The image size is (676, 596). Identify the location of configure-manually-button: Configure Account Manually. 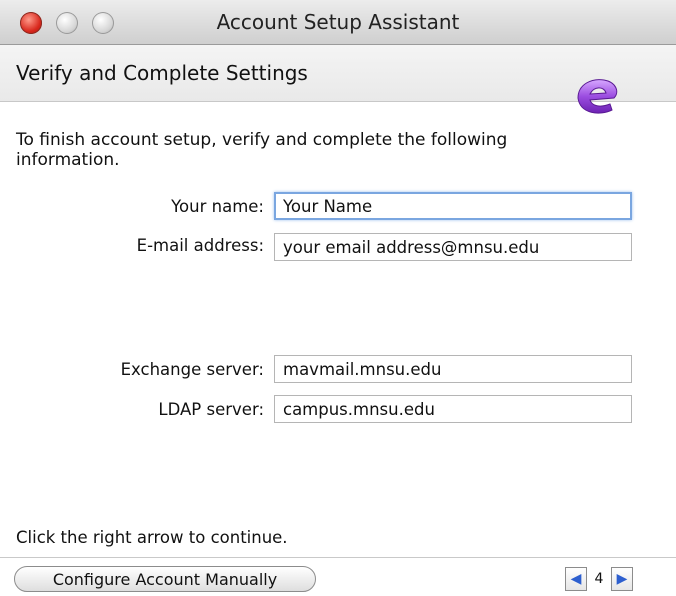
(165, 579).